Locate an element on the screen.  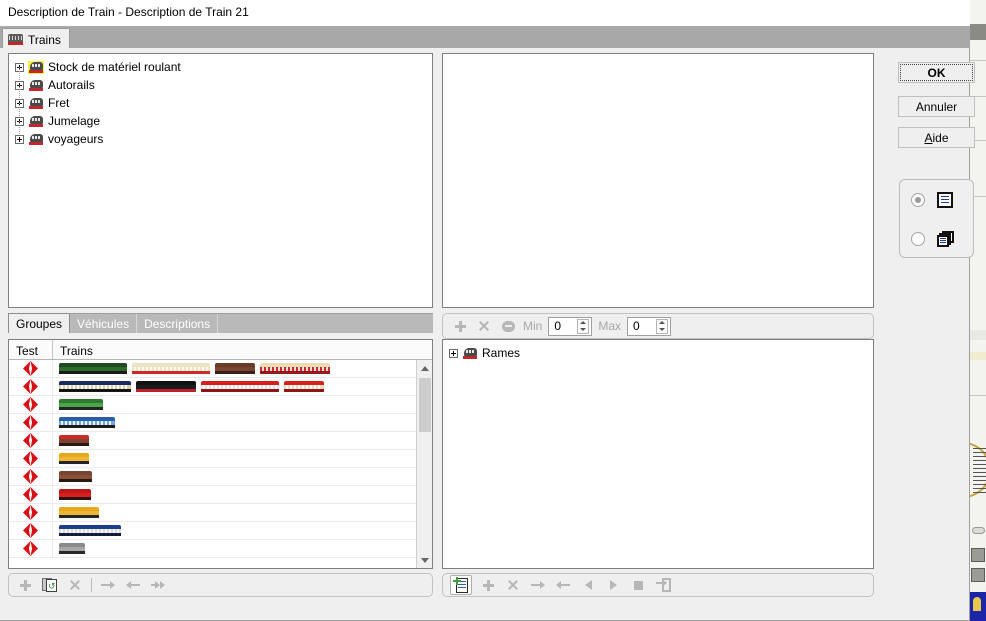
tree-item-label: Jumelage is located at coordinates (74, 121).